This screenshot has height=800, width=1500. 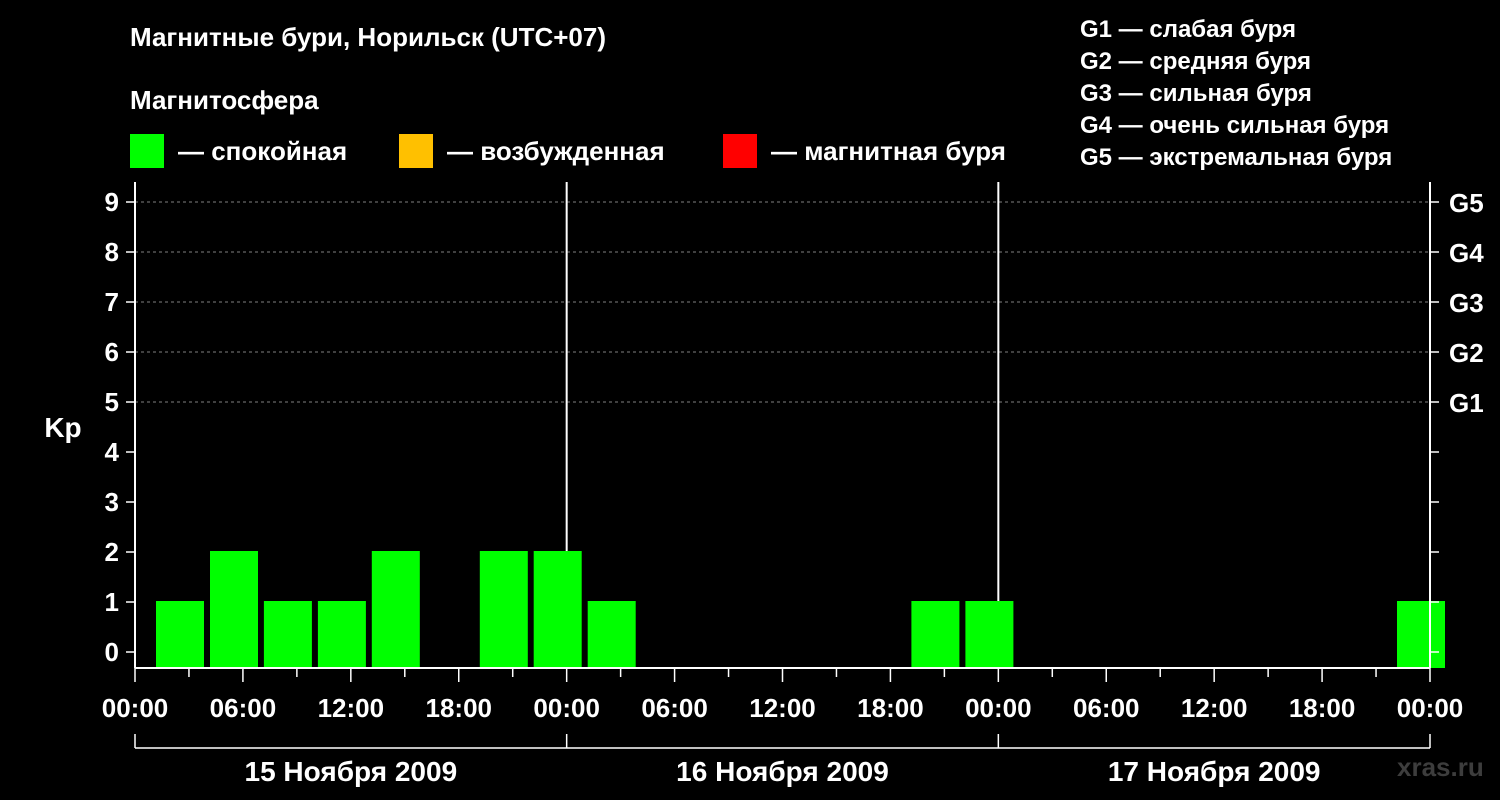 I want to click on y-tick-label: 0, so click(x=112, y=652).